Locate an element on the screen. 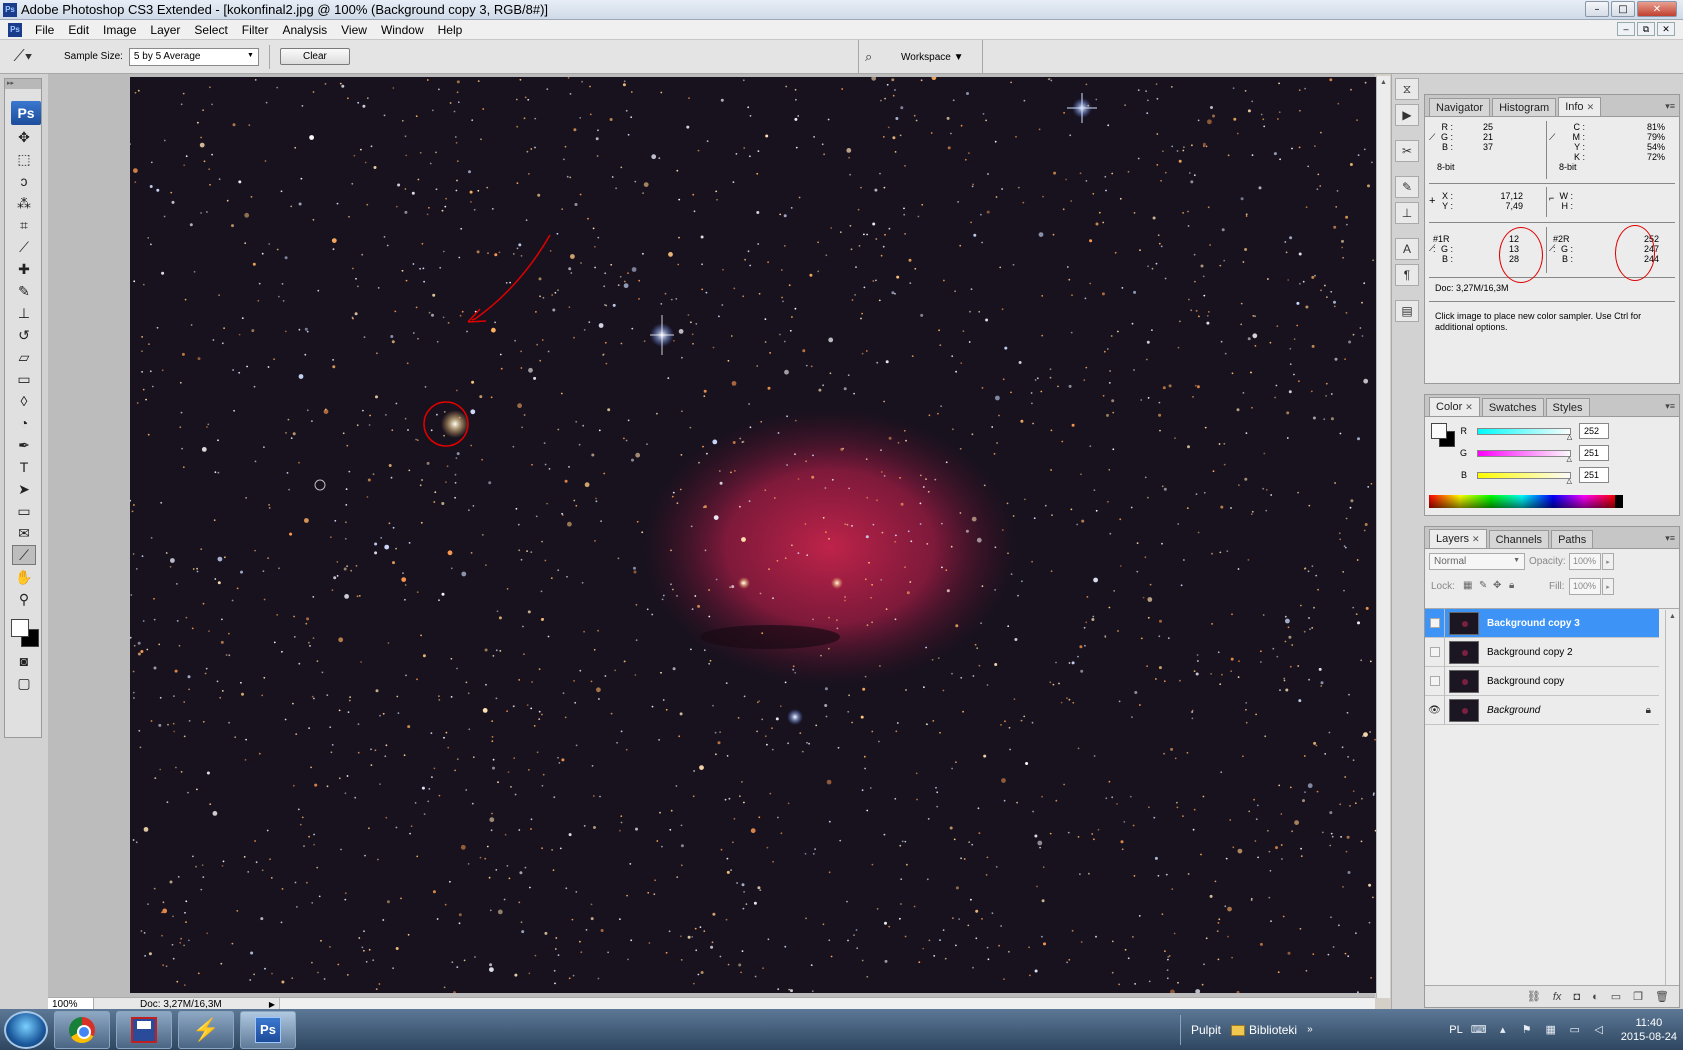 This screenshot has width=1683, height=1050. sample-size-select: 5 by 5 Average is located at coordinates (193, 56).